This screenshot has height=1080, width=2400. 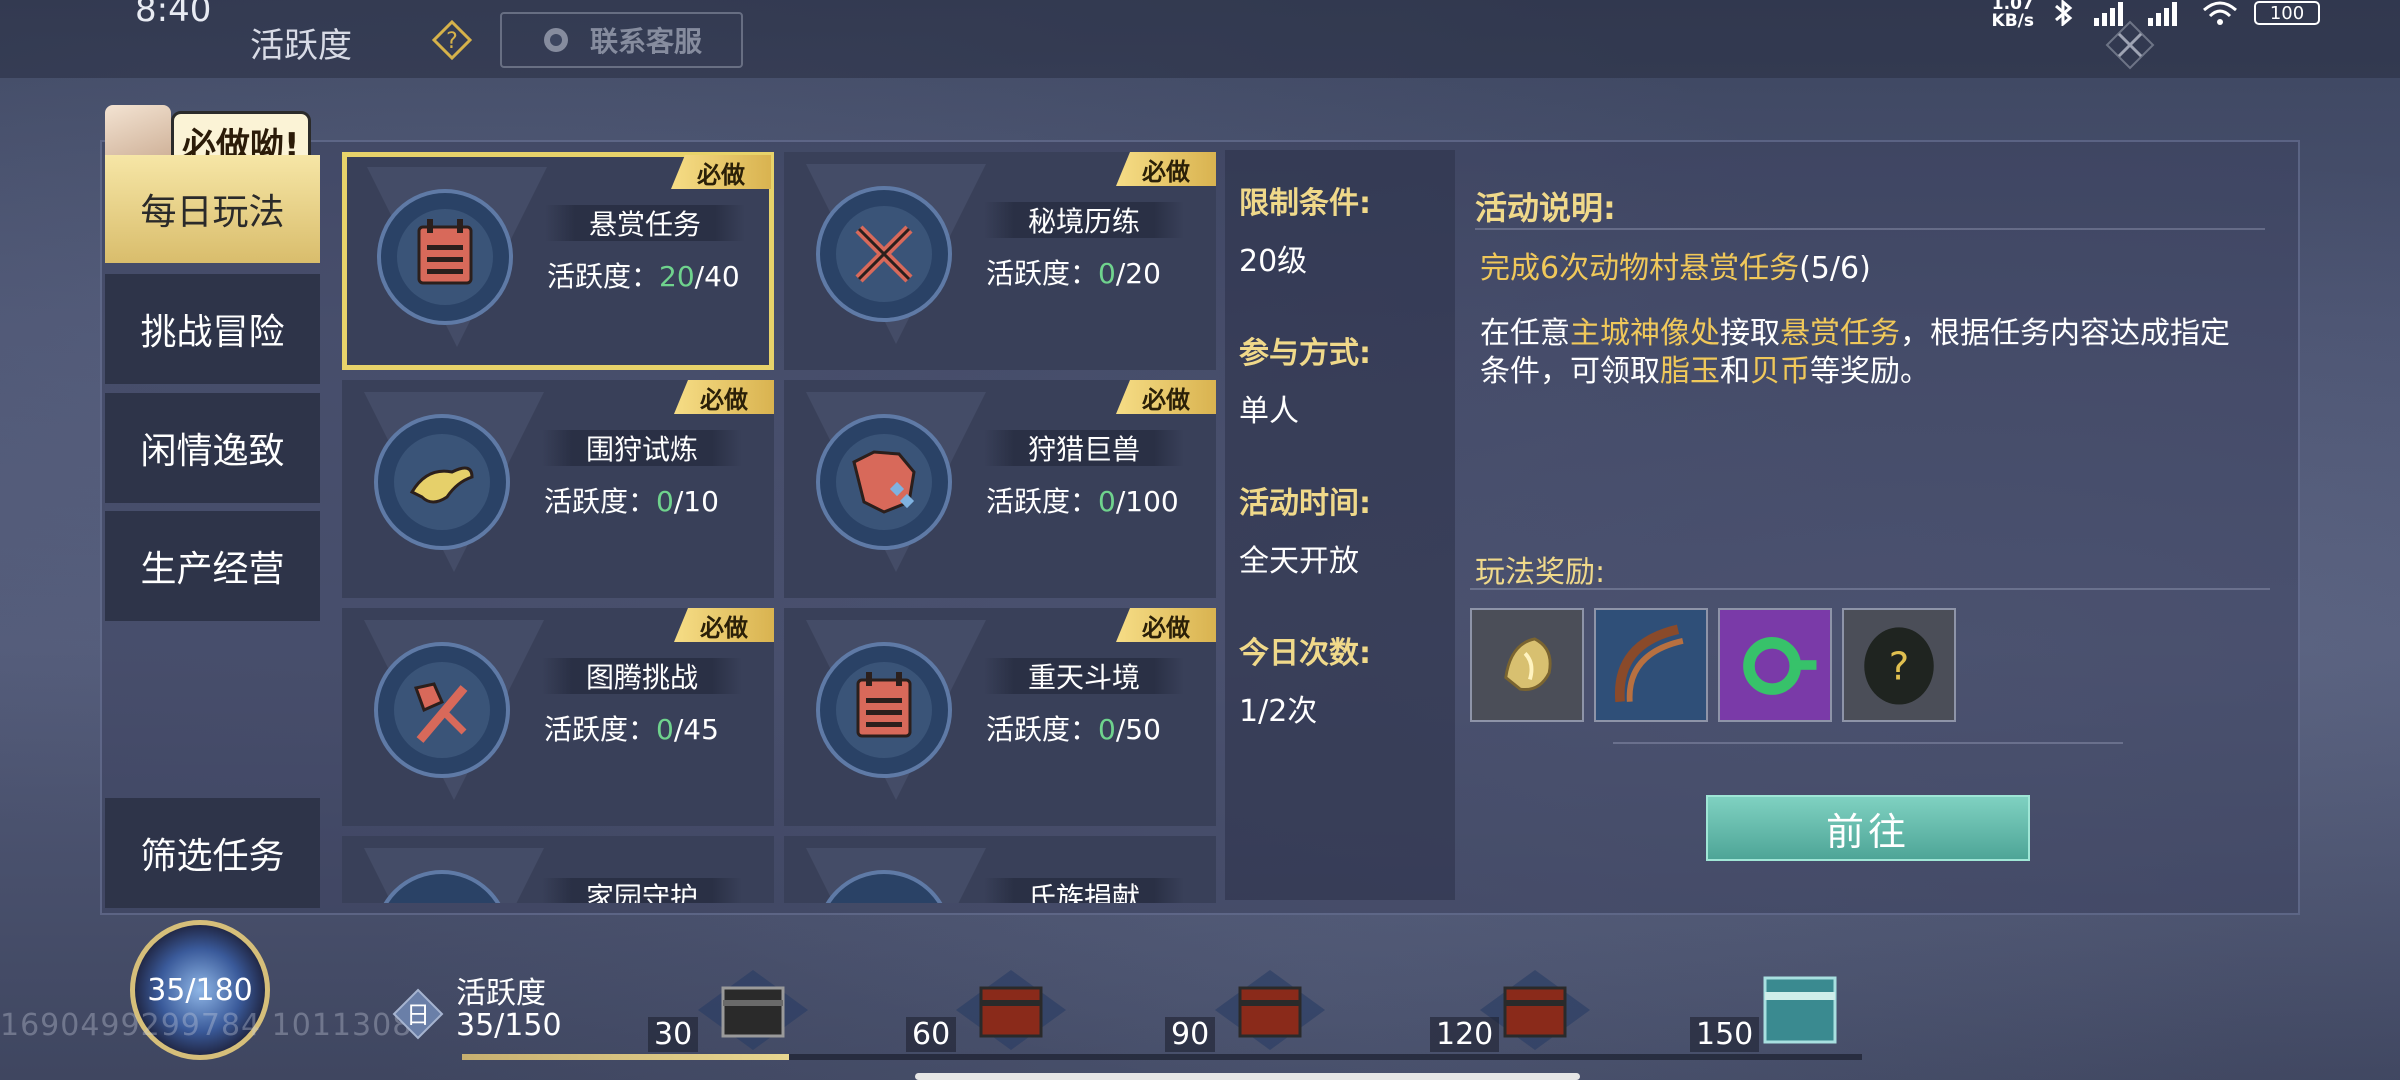 I want to click on activity-name: 悬赏任务, so click(x=645, y=223).